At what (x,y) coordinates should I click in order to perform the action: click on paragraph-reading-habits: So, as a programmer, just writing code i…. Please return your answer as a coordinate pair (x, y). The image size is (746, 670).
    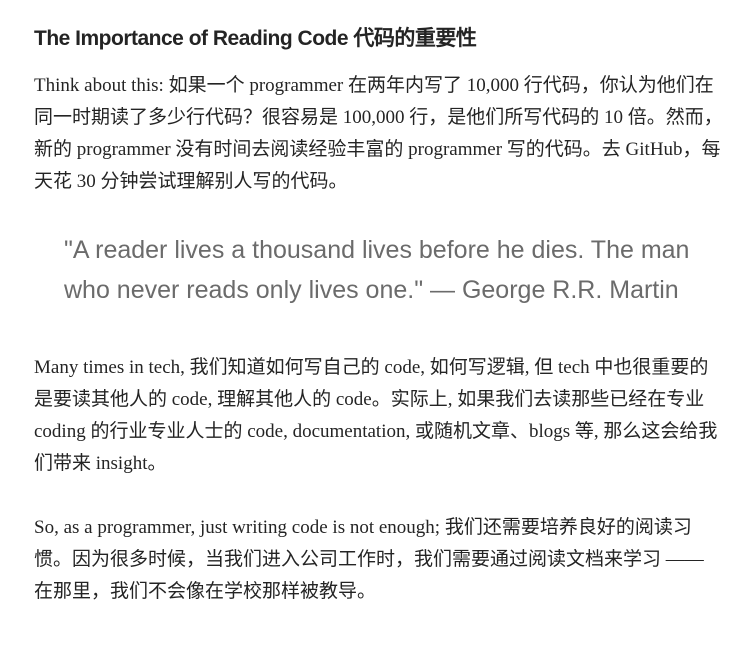
    Looking at the image, I should click on (369, 559).